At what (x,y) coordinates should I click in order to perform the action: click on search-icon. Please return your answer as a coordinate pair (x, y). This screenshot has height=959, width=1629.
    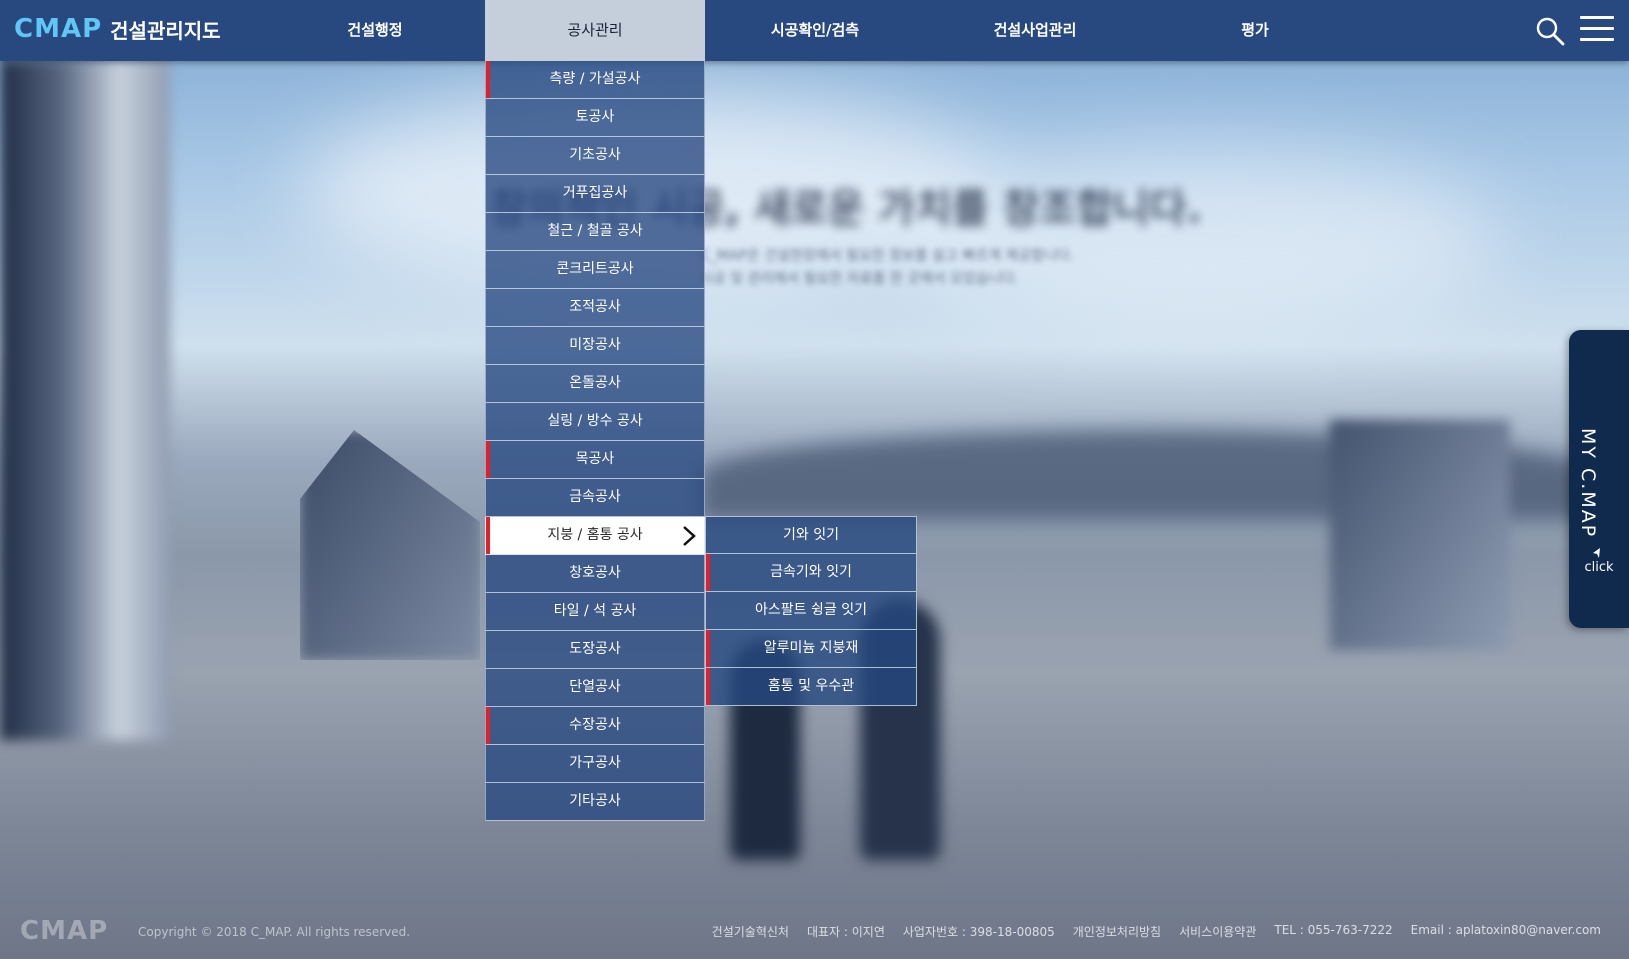
    Looking at the image, I should click on (1550, 31).